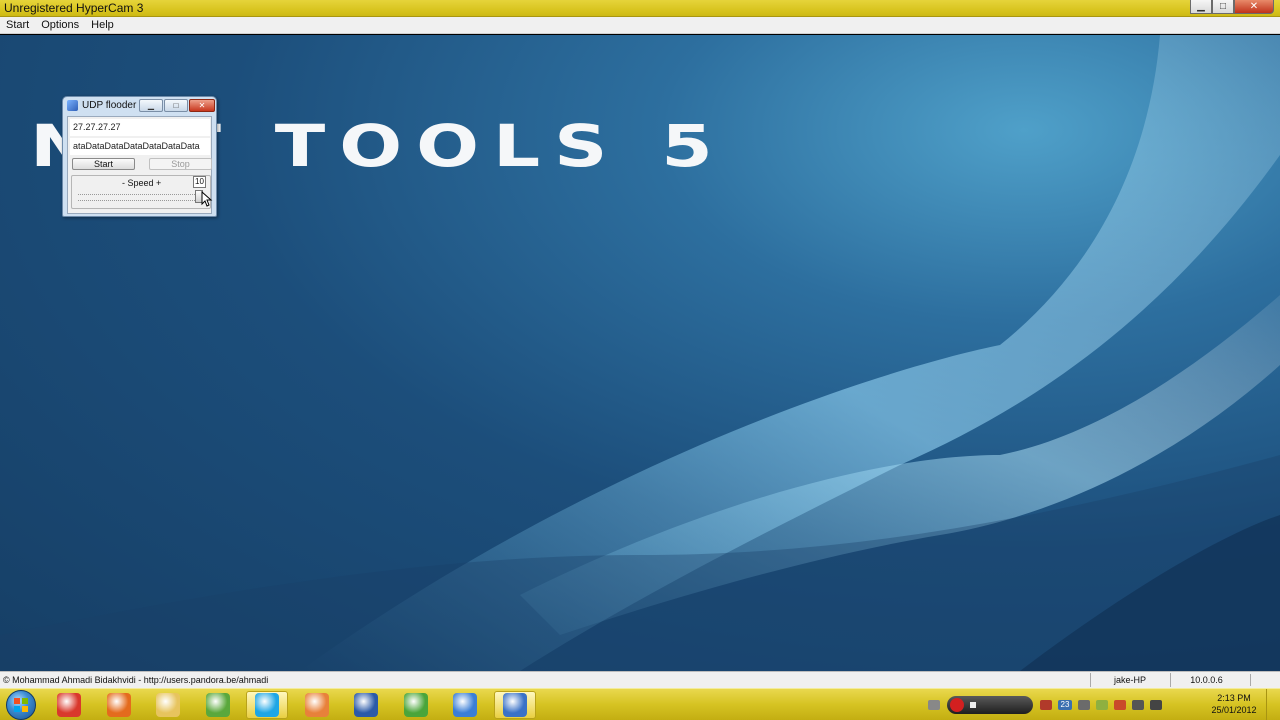  I want to click on taskbar-button-chrome, so click(69, 705).